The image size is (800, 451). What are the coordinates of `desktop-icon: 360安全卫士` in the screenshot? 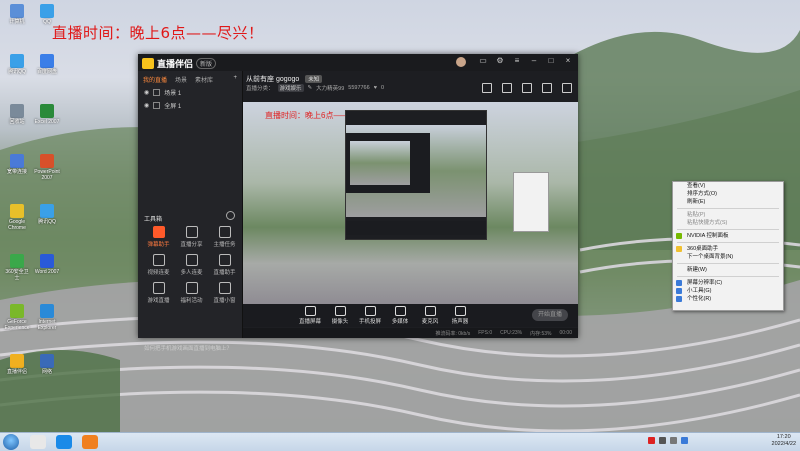 It's located at (17, 267).